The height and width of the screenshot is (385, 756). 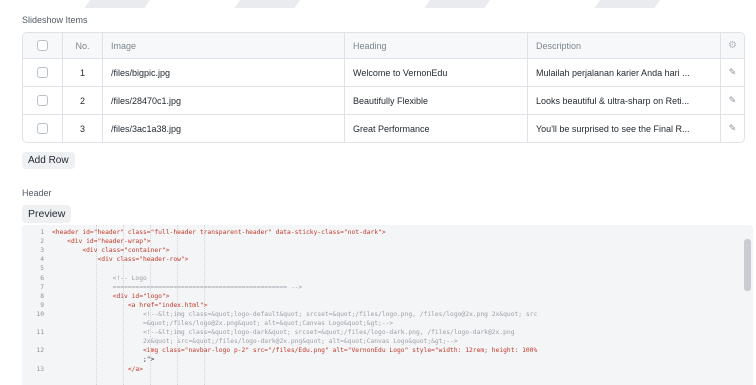 What do you see at coordinates (42, 278) in the screenshot?
I see `line-number: 6` at bounding box center [42, 278].